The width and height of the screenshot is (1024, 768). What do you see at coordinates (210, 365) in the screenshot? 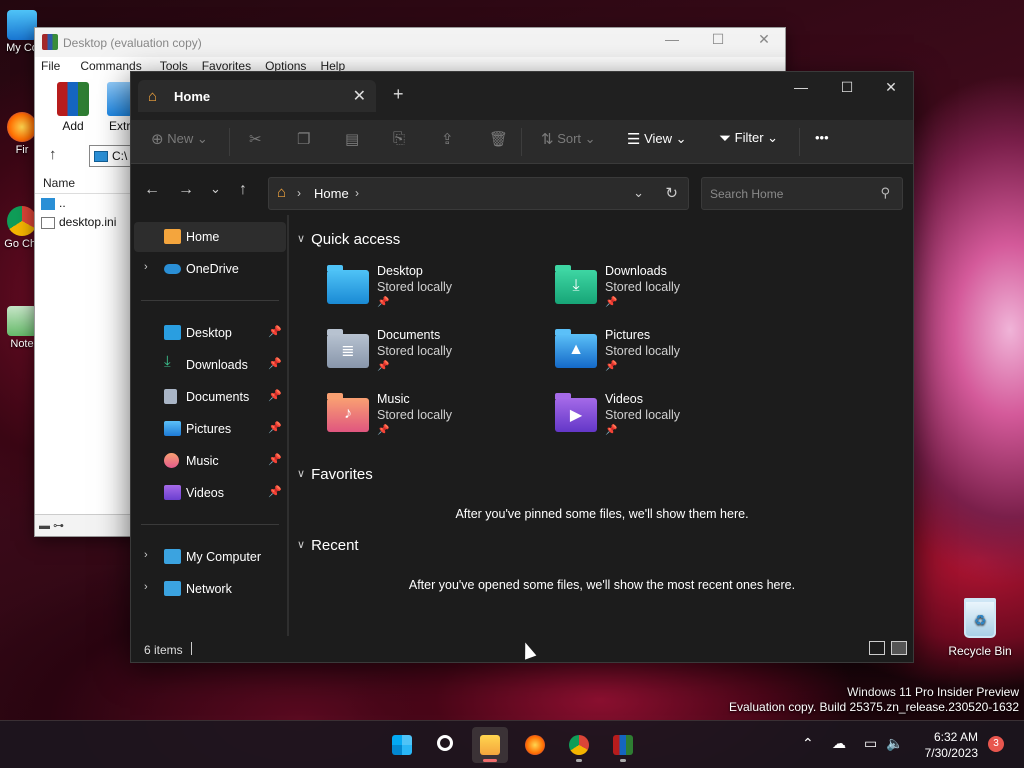
I see `sidebar-item-downloads: ⤓ Downloads 📌` at bounding box center [210, 365].